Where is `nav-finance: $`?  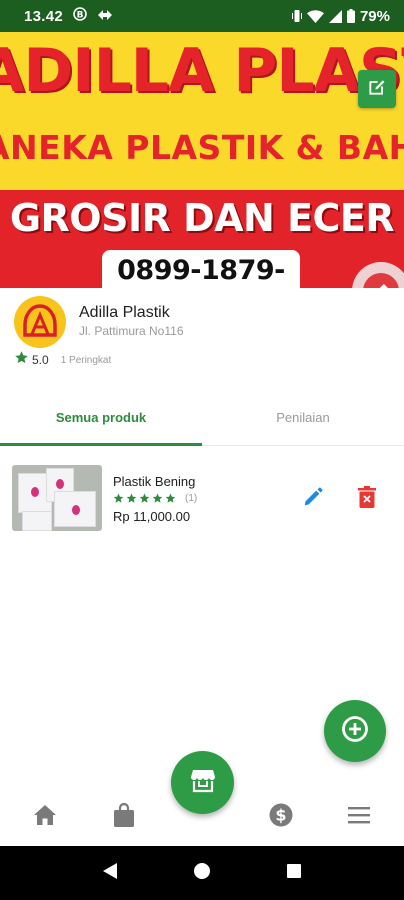 nav-finance: $ is located at coordinates (281, 817).